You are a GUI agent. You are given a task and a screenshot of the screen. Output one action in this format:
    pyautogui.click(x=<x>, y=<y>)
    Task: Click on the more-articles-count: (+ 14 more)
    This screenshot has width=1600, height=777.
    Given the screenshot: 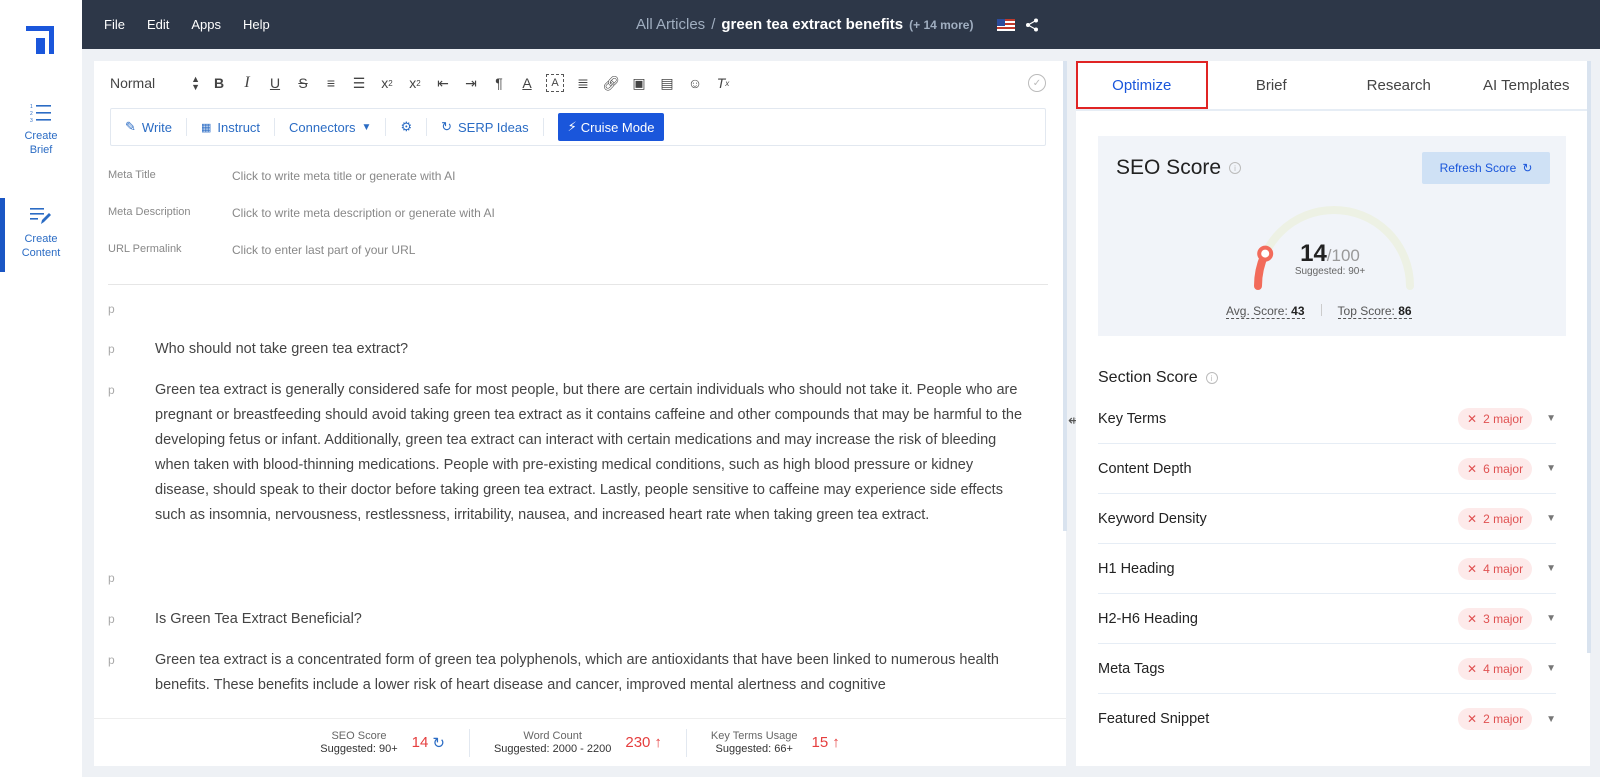 What is the action you would take?
    pyautogui.click(x=941, y=25)
    